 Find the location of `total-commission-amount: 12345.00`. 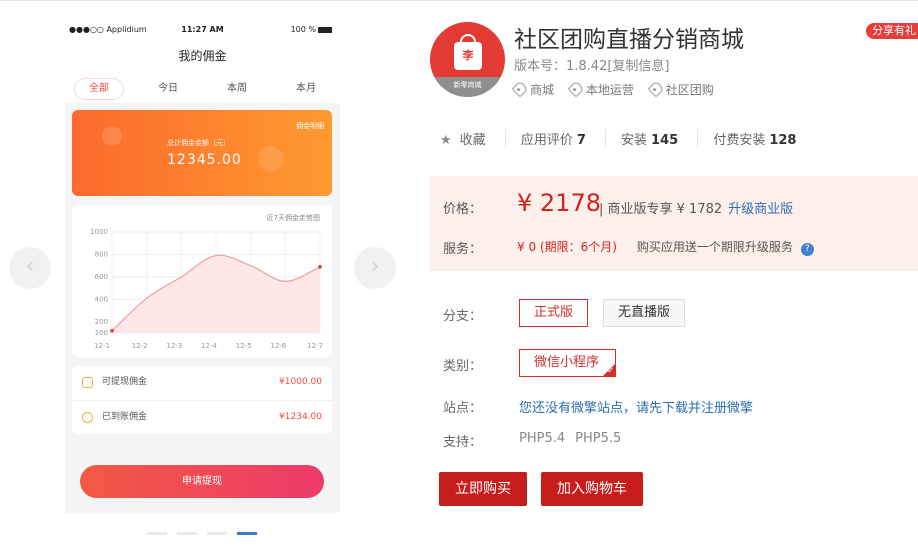

total-commission-amount: 12345.00 is located at coordinates (204, 160).